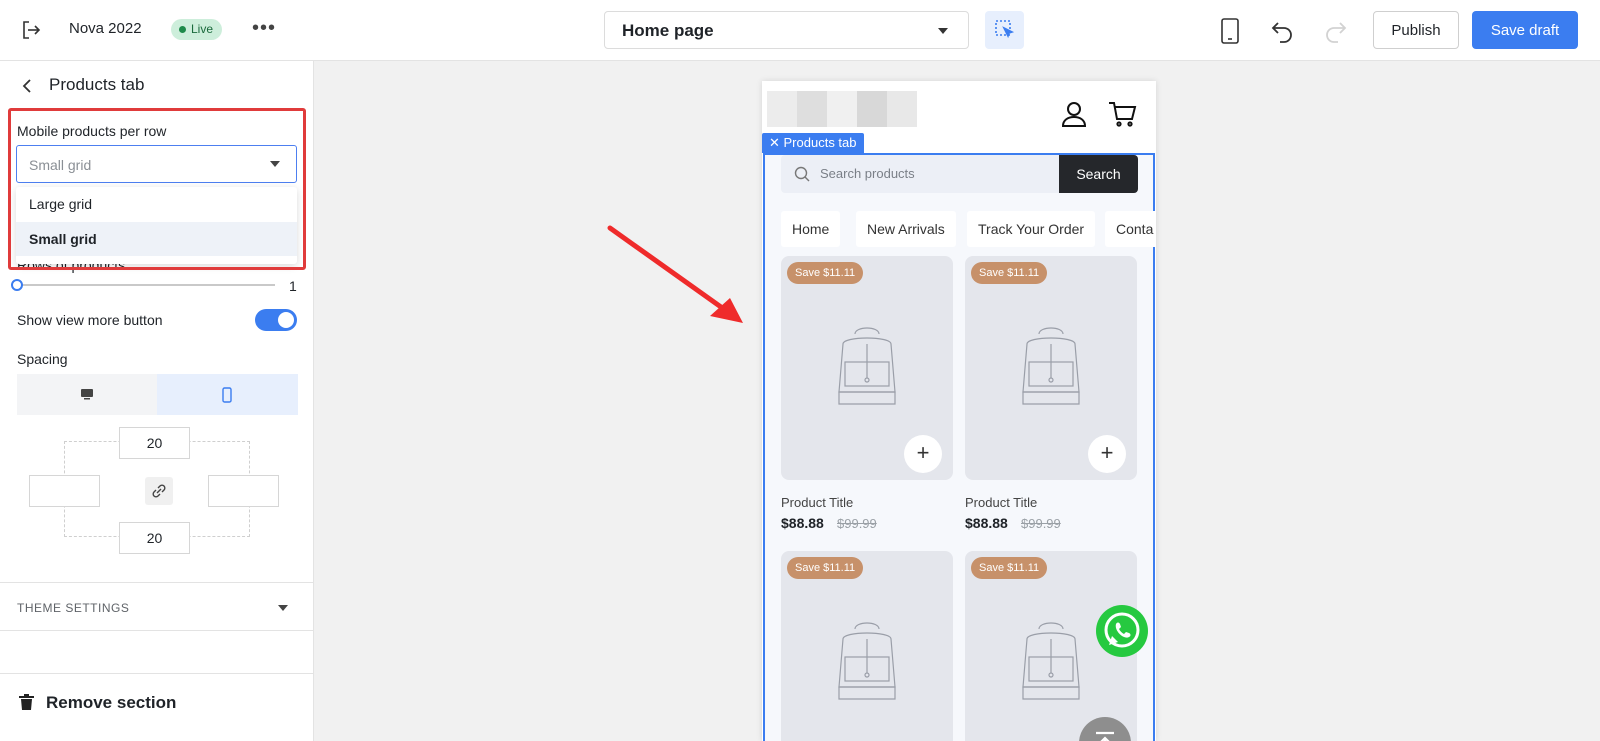  I want to click on nav-item-contact: Conta, so click(1130, 229).